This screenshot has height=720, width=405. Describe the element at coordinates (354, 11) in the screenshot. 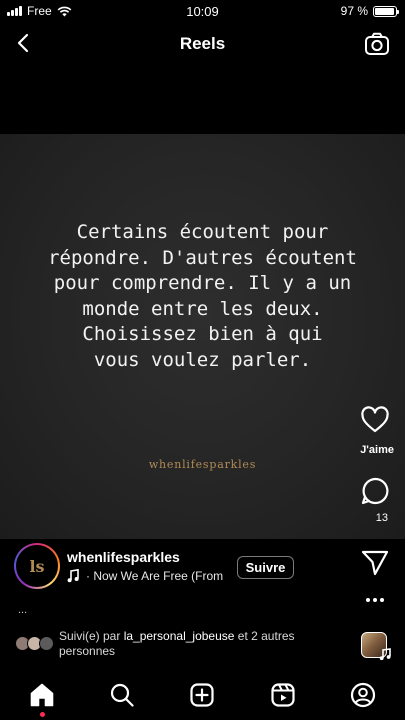

I see `battery-percent: 97 %` at that location.